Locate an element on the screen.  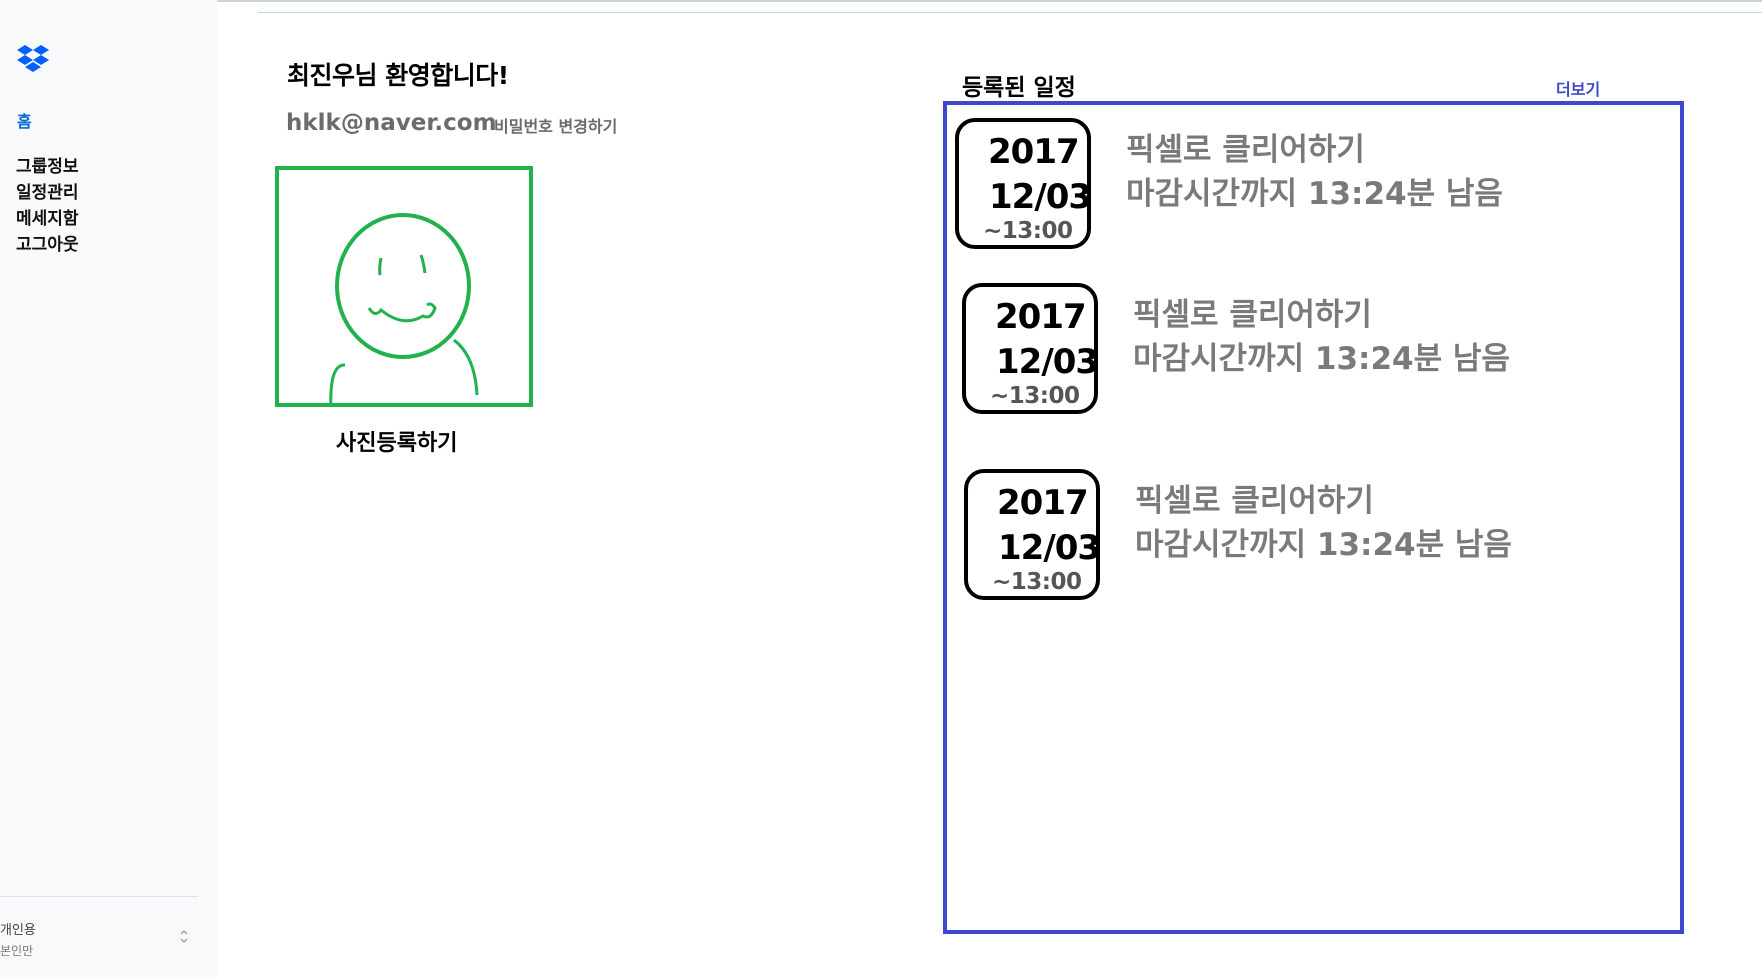
sidebar-item-messages: 메세지함 is located at coordinates (47, 216).